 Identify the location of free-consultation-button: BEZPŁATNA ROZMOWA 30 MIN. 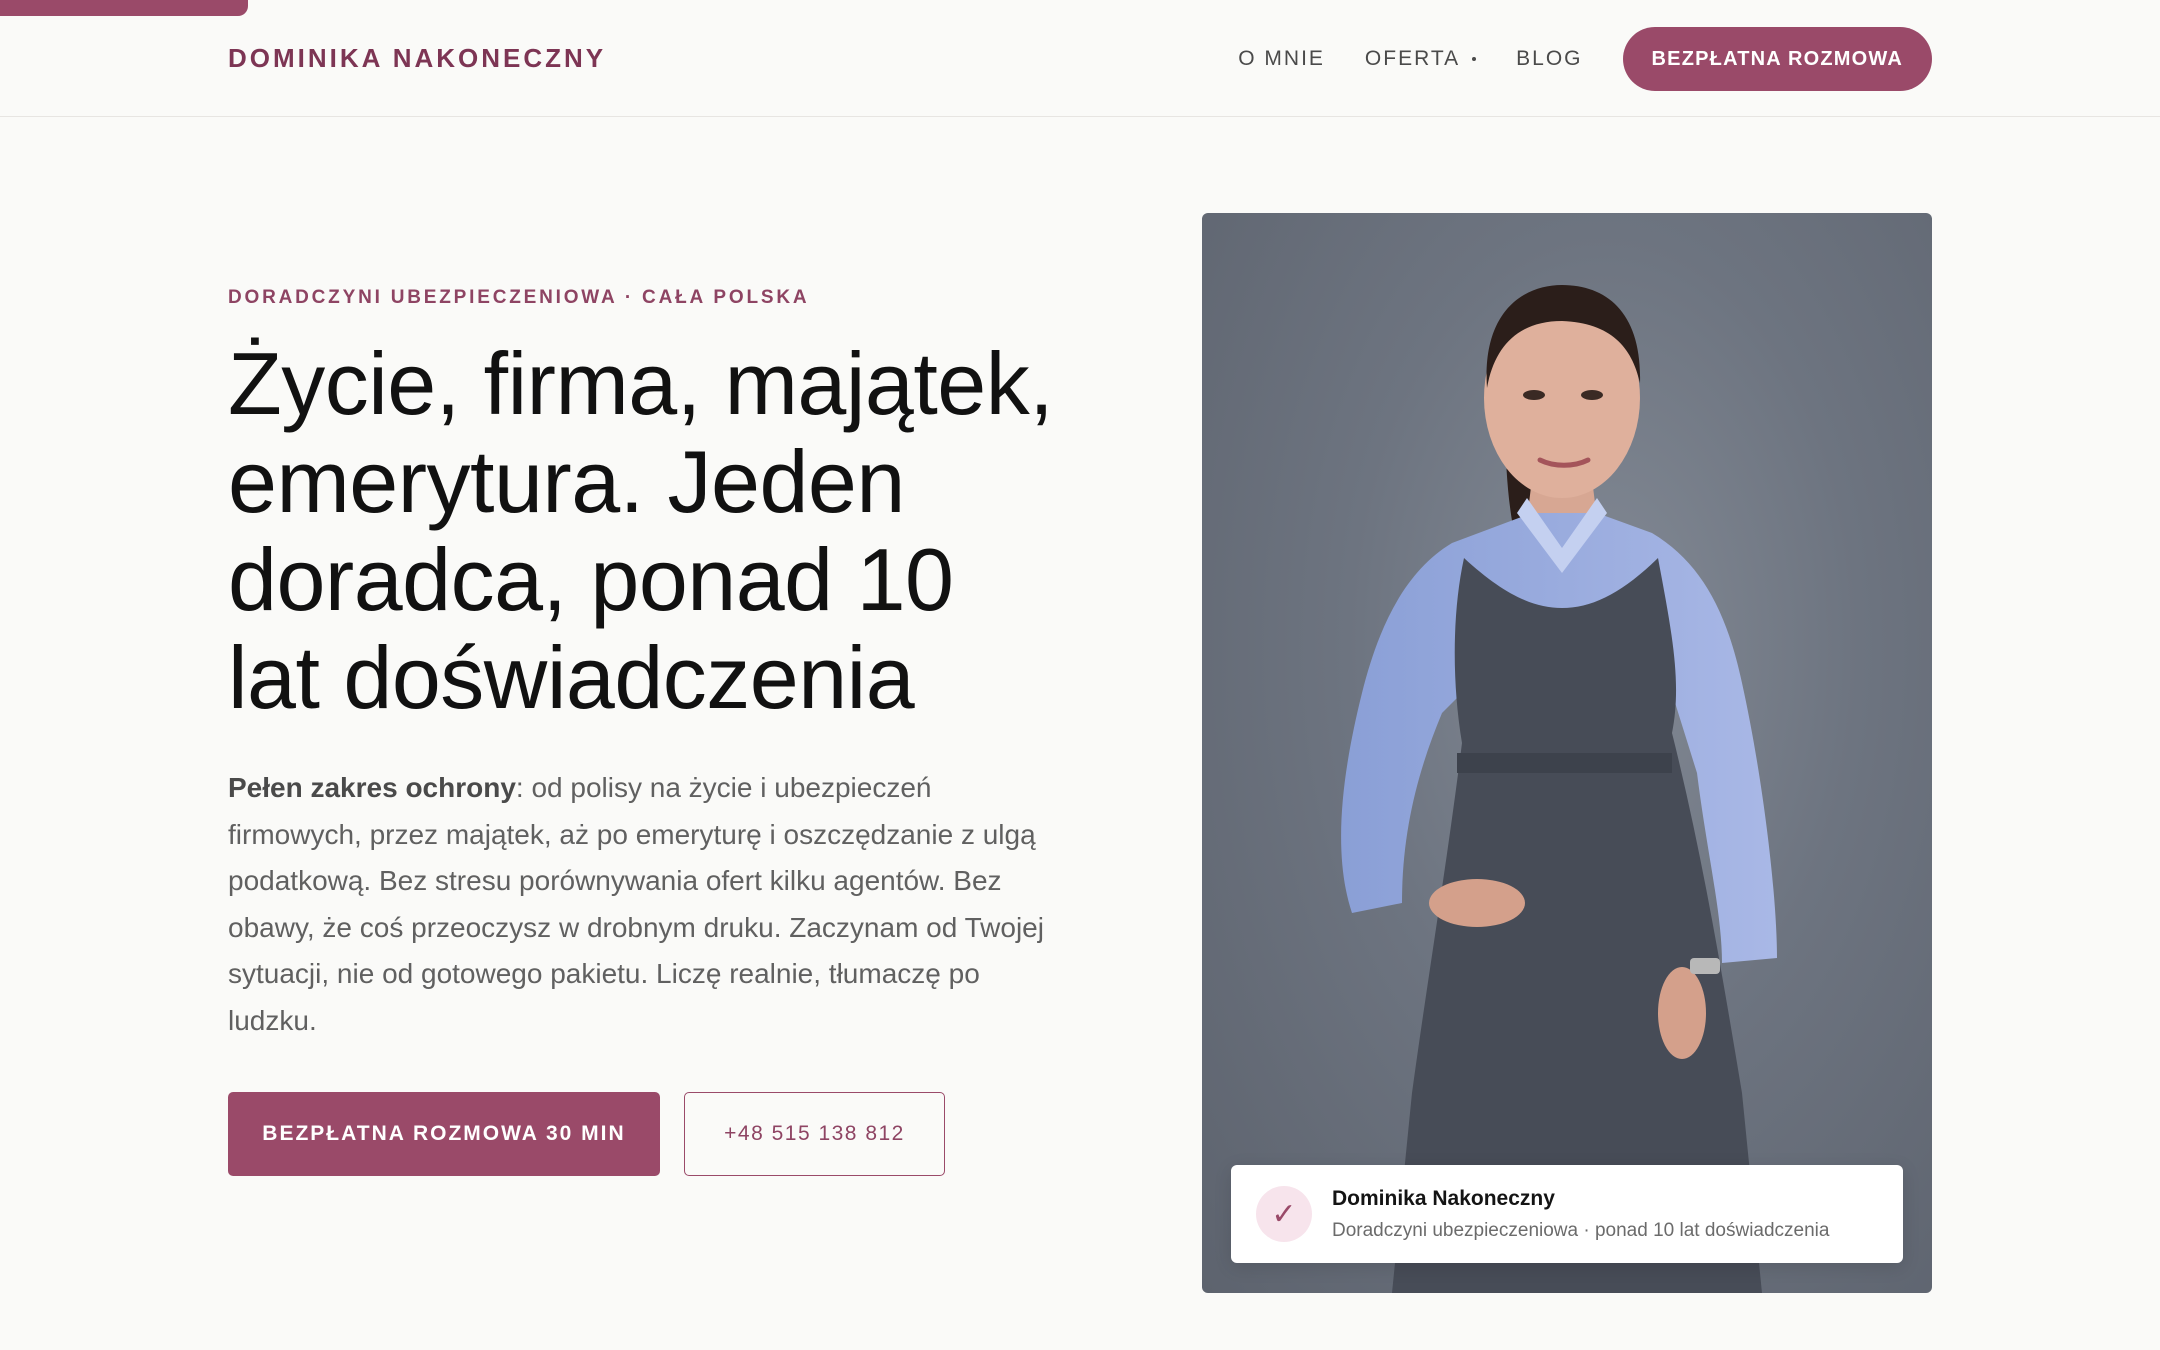
(444, 1134).